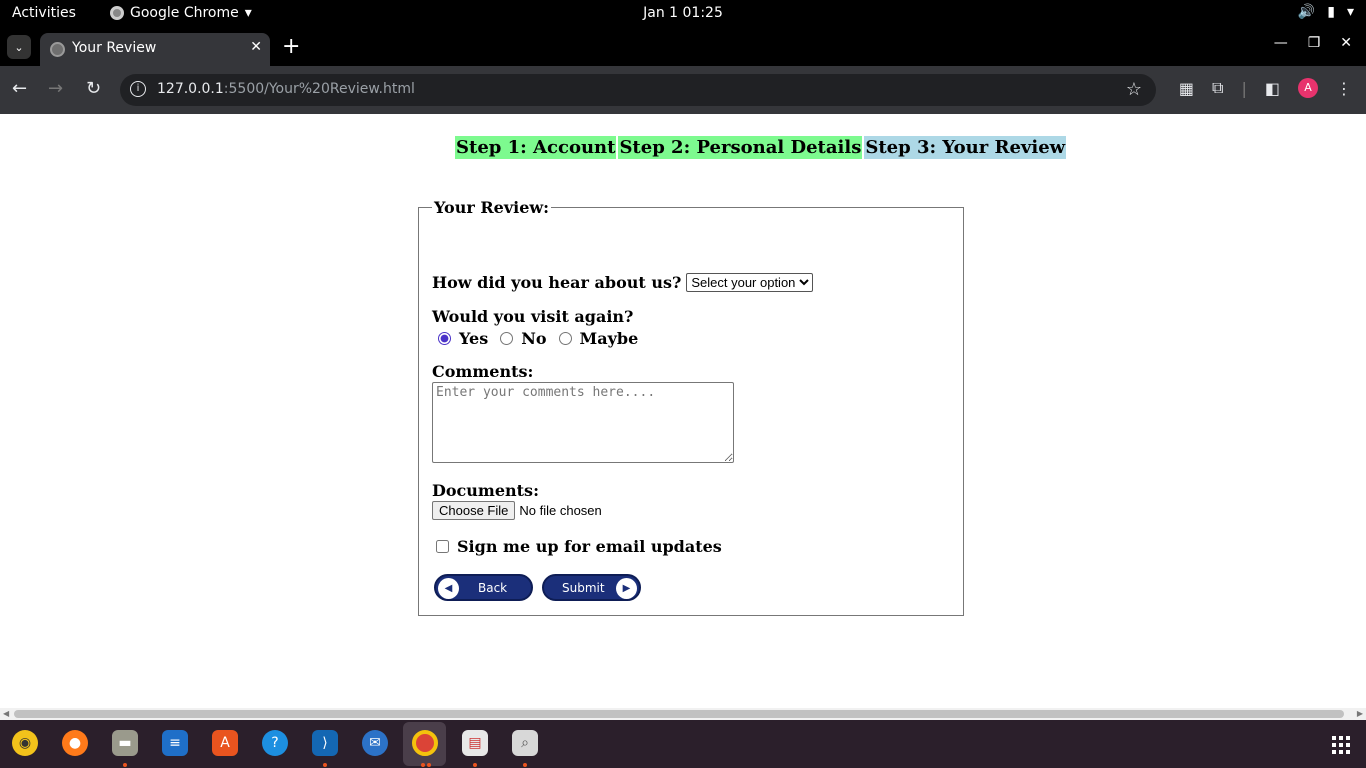  I want to click on radio-no, so click(507, 338).